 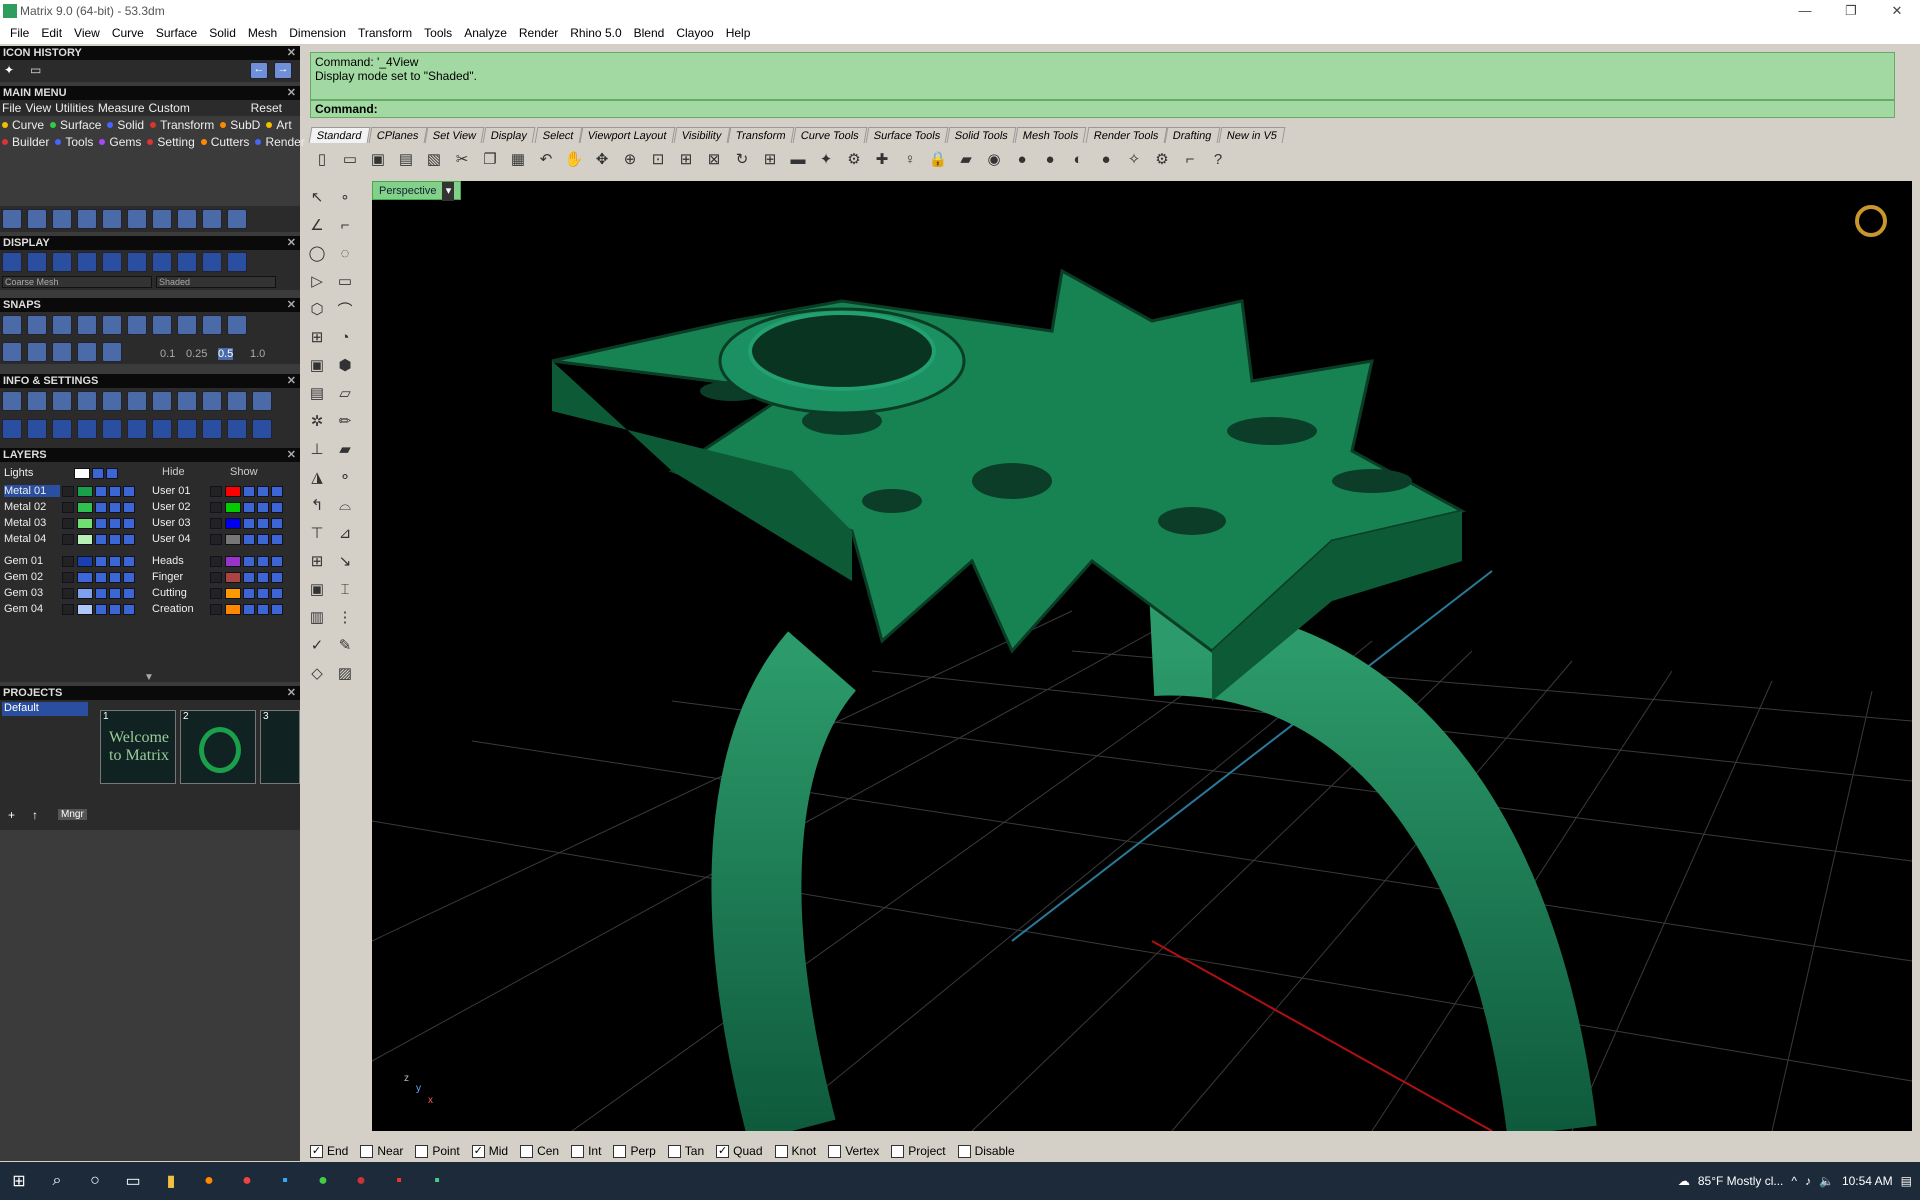 I want to click on mm-utilities: Utilities, so click(x=74, y=108).